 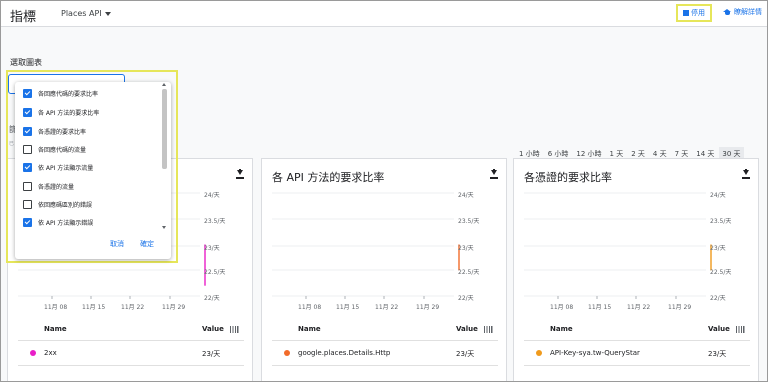 I want to click on learn-more-link: 瞭解詳情, so click(x=742, y=12).